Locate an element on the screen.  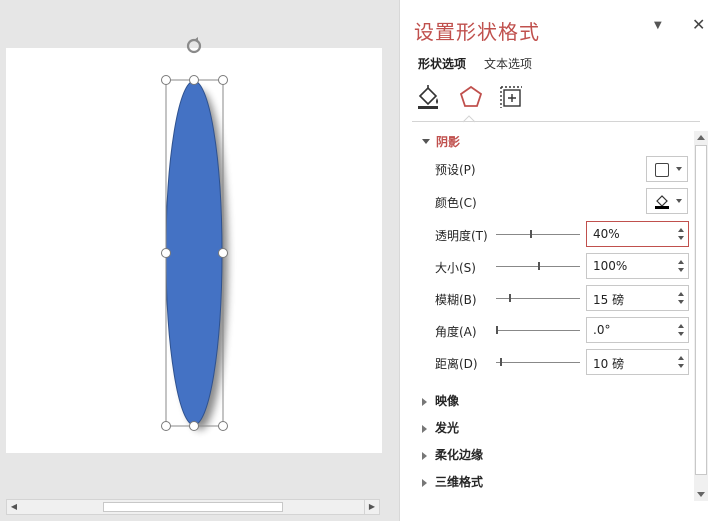
pane-divider is located at coordinates (556, 121).